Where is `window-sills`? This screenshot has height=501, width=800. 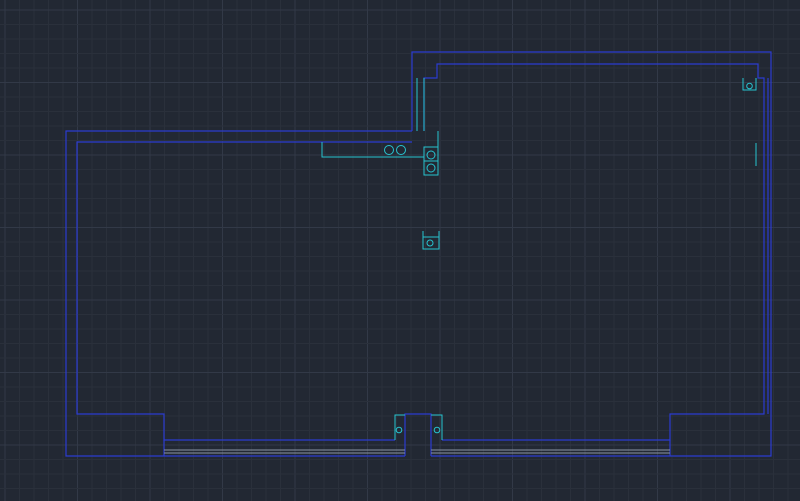 window-sills is located at coordinates (417, 451).